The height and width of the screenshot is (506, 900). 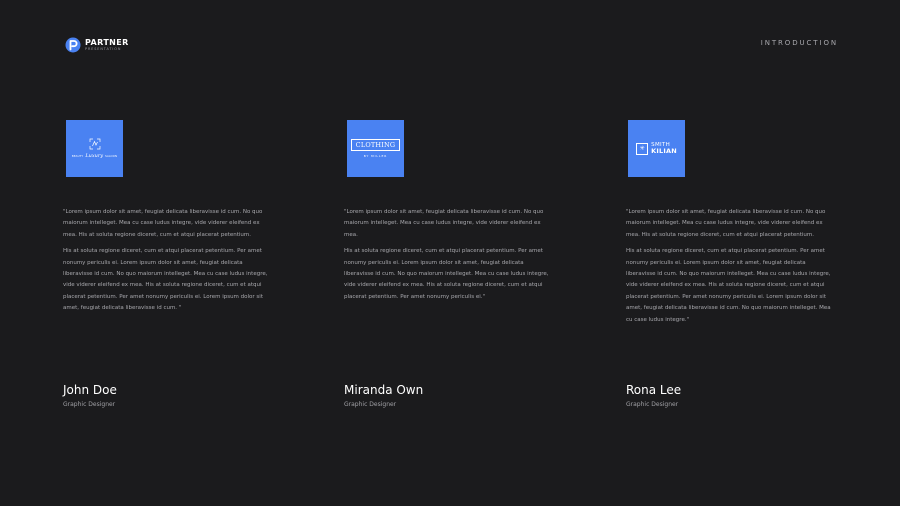 I want to click on smith-kilian-logo: ✳ SMITH KILIAN, so click(x=656, y=148).